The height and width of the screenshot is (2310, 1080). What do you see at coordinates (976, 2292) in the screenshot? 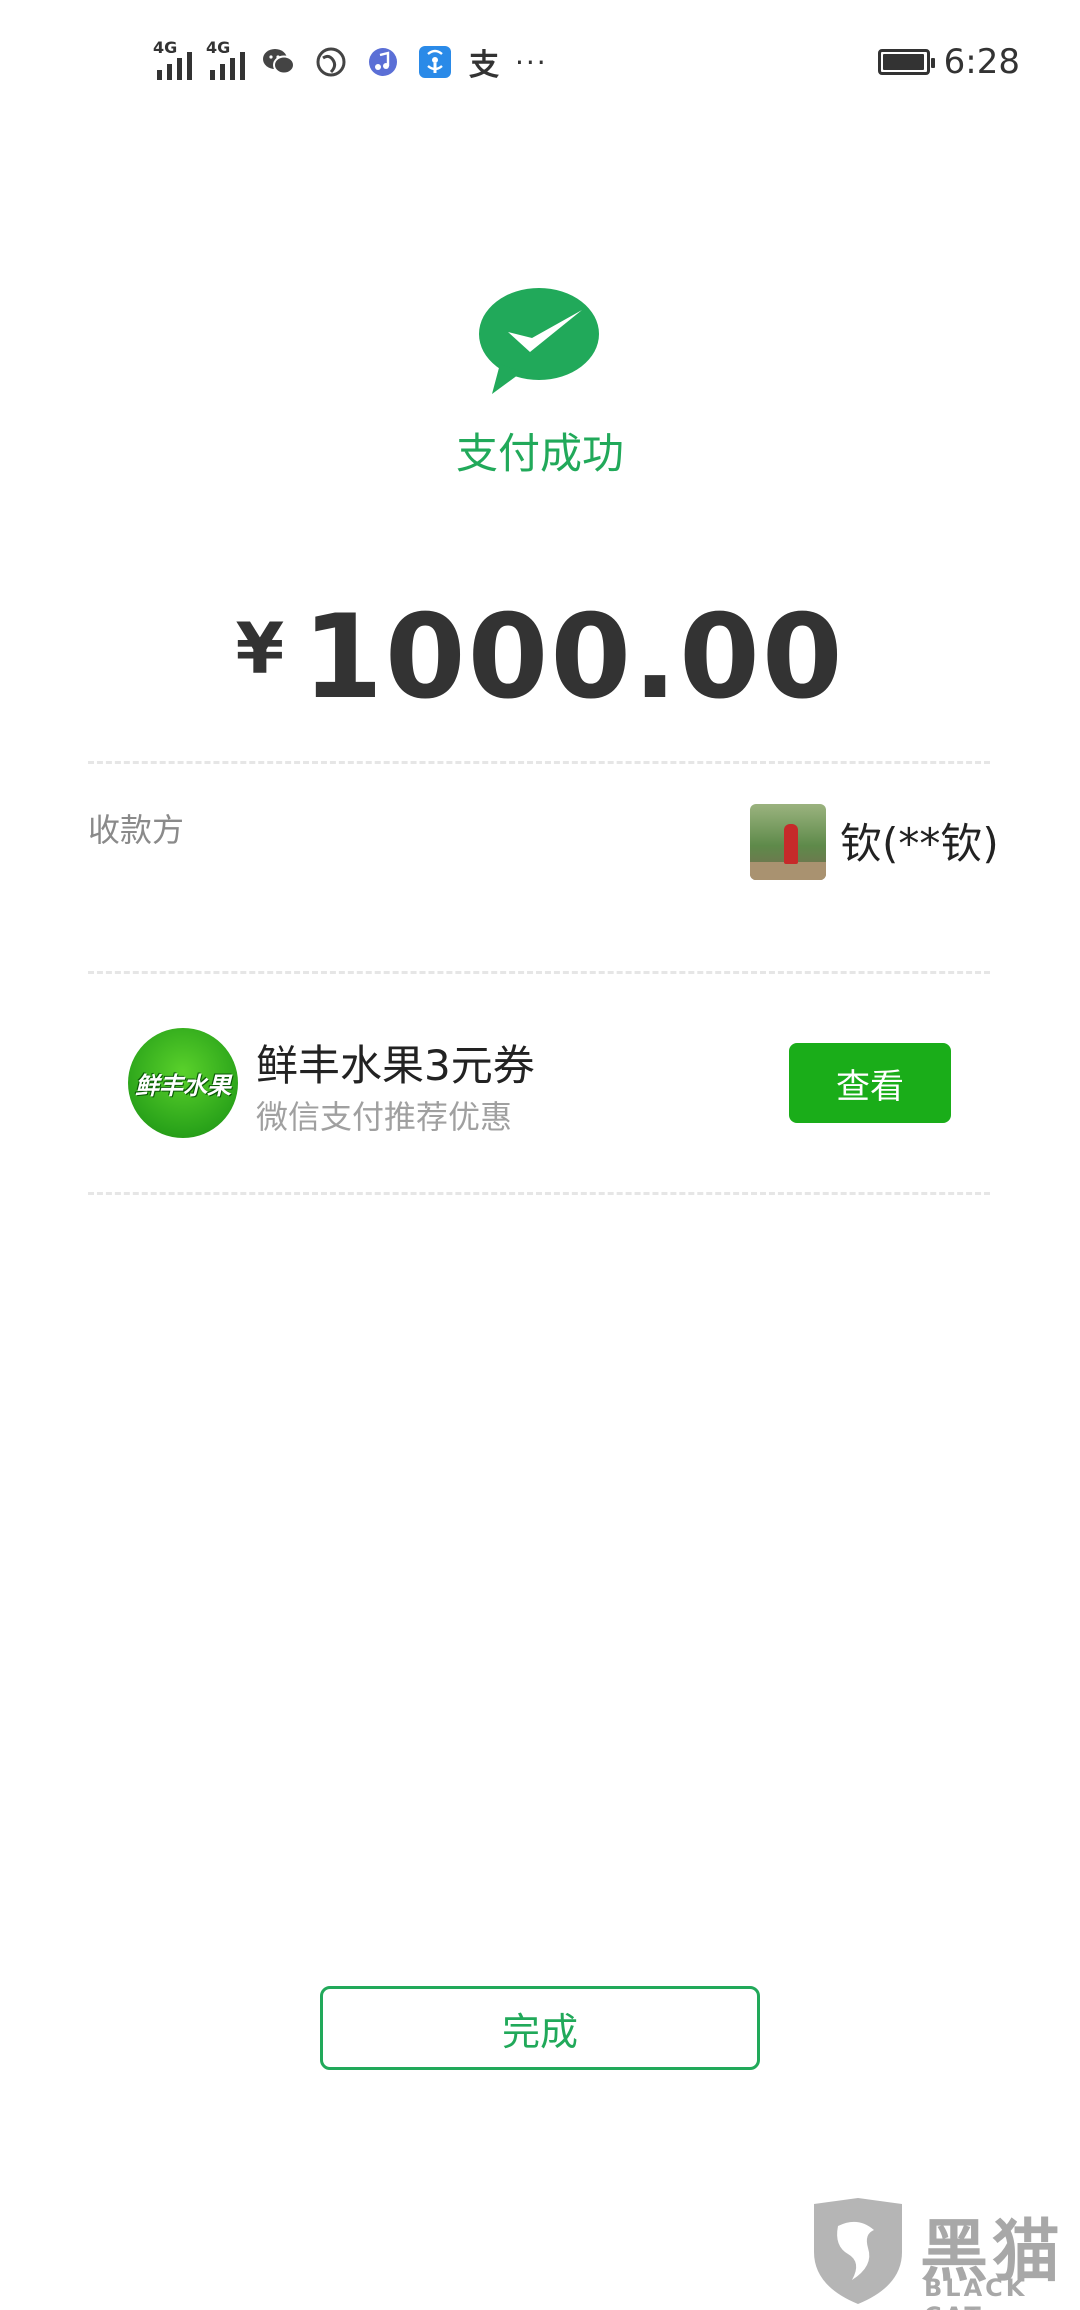
I see `watermark-en-text: BLACK CAT` at bounding box center [976, 2292].